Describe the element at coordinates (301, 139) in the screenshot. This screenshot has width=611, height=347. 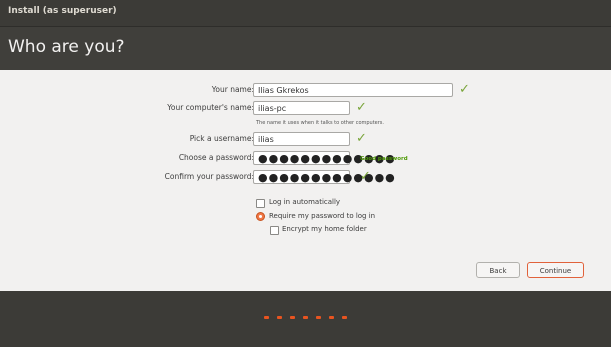
I see `username-field: ilias` at that location.